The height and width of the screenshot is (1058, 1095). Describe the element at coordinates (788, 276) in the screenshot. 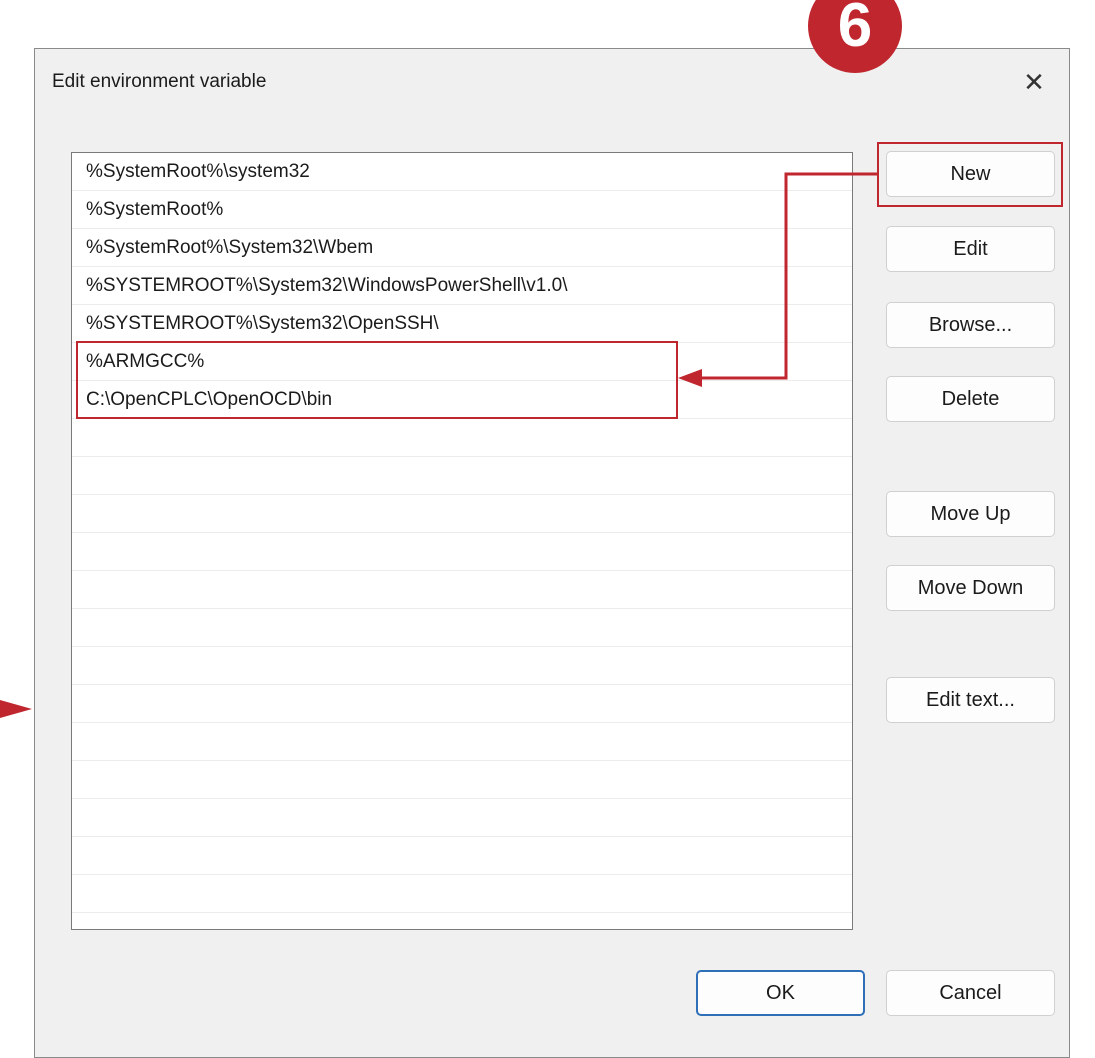

I see `arrow-line` at that location.